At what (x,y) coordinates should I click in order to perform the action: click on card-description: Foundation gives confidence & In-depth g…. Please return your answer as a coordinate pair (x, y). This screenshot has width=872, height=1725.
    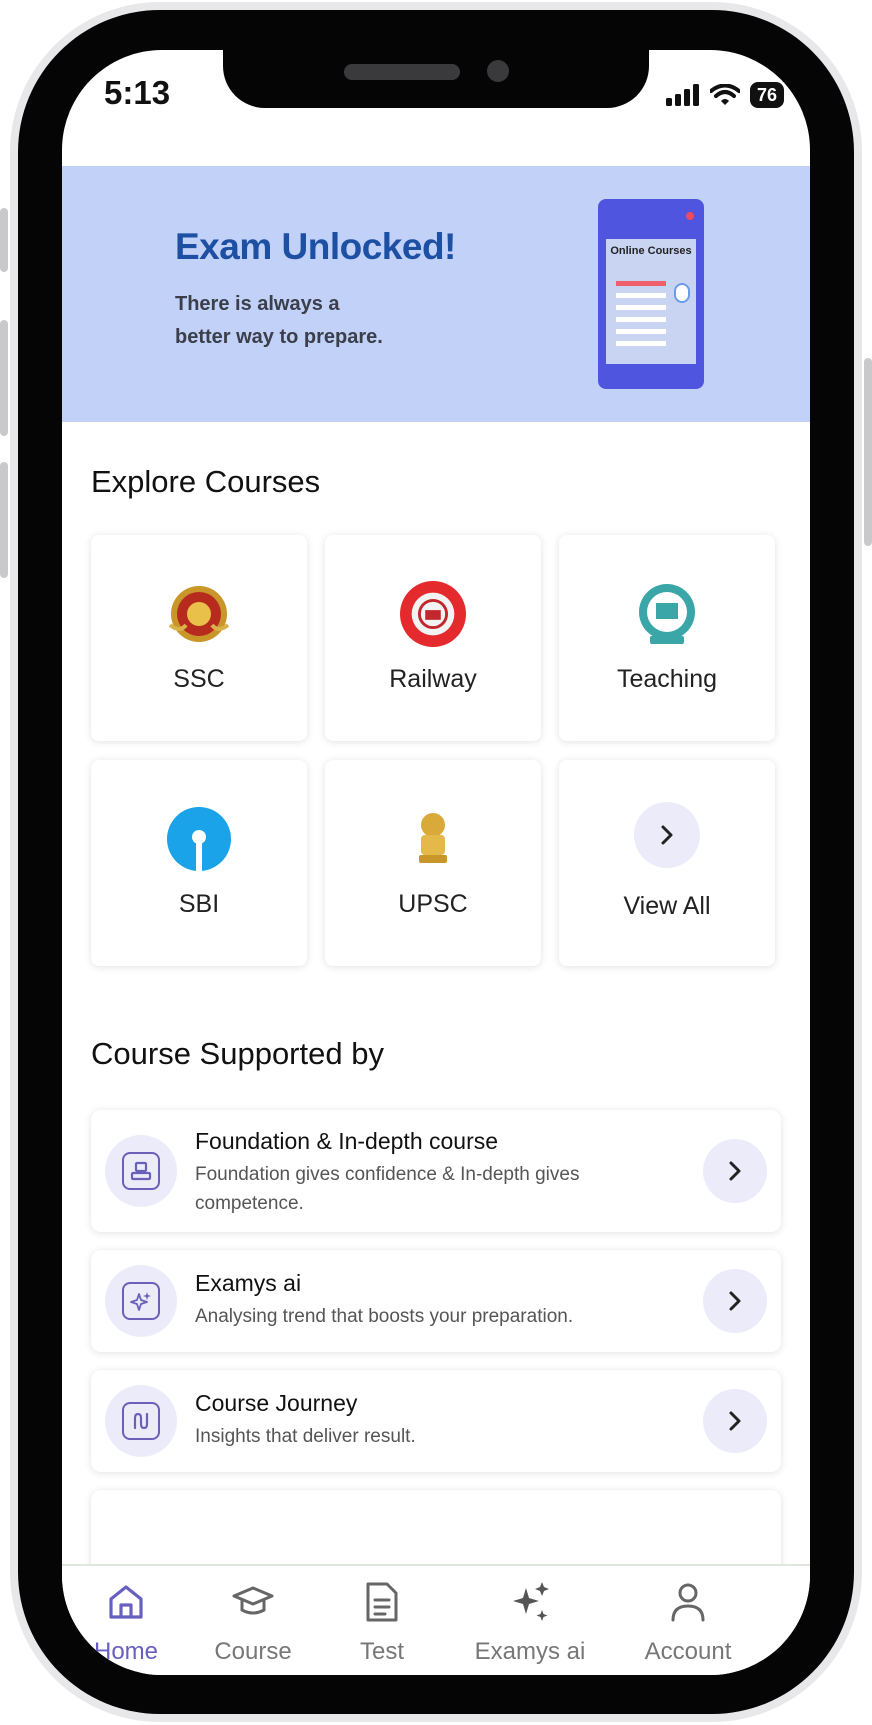
    Looking at the image, I should click on (387, 1189).